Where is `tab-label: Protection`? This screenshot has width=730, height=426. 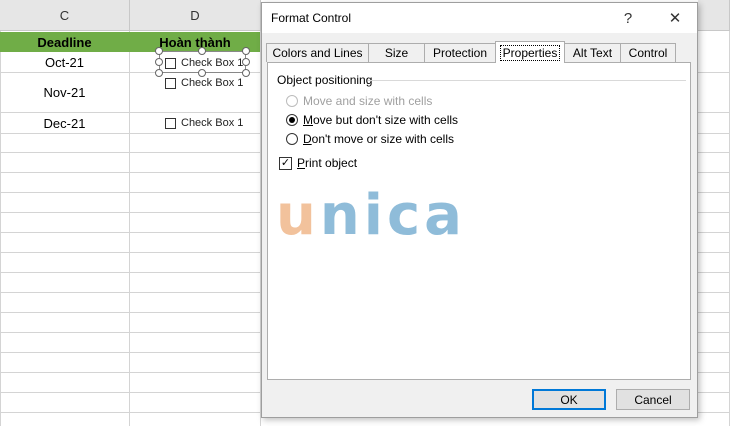 tab-label: Protection is located at coordinates (460, 53).